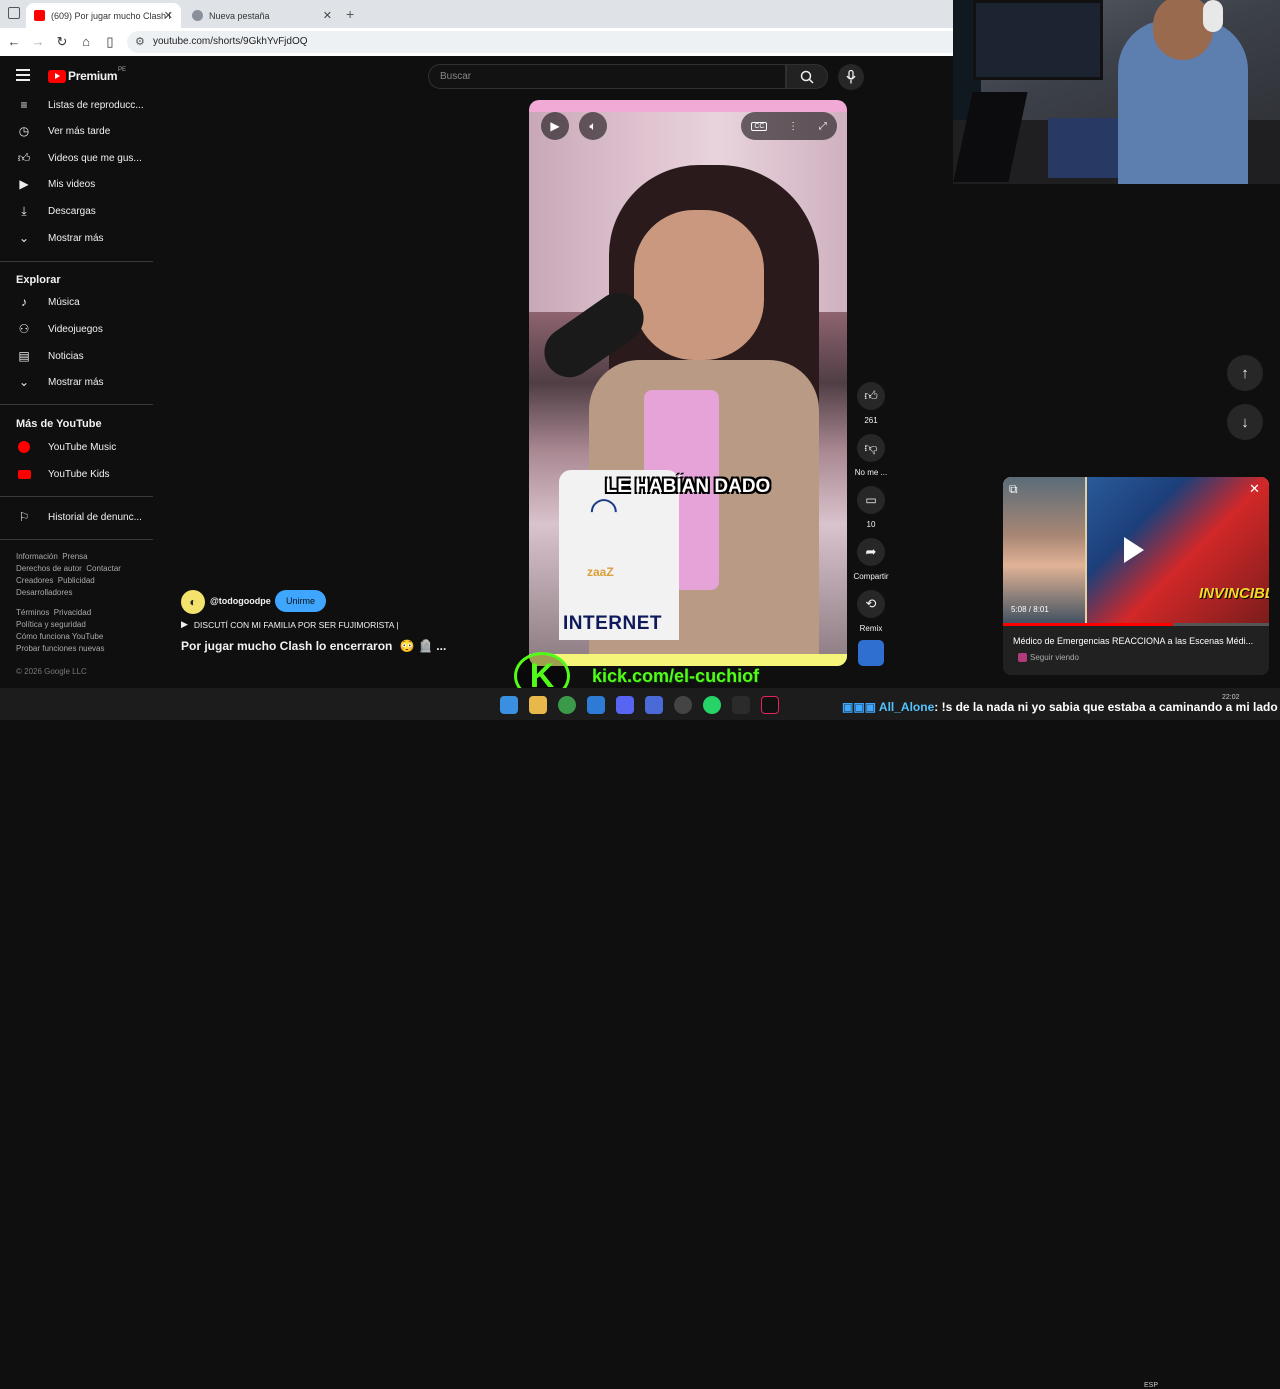 The image size is (1280, 1389). Describe the element at coordinates (625, 705) in the screenshot. I see `discord-icon` at that location.